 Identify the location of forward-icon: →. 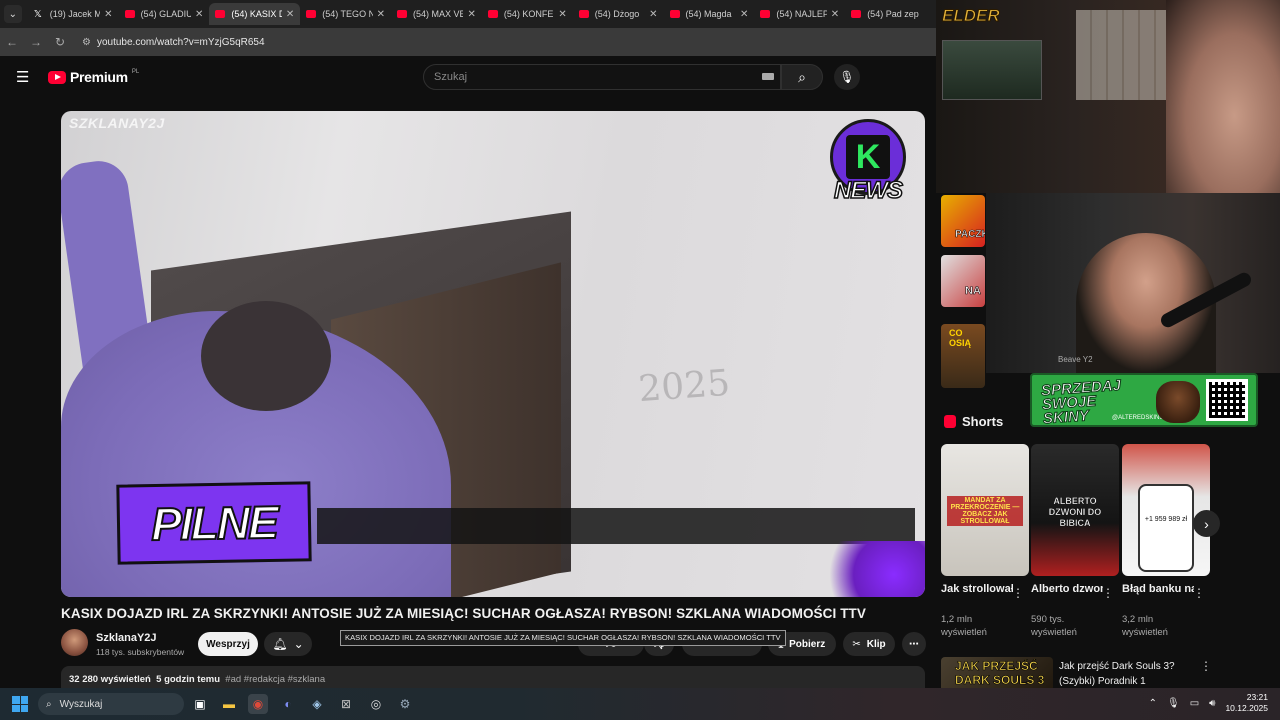
(36, 42).